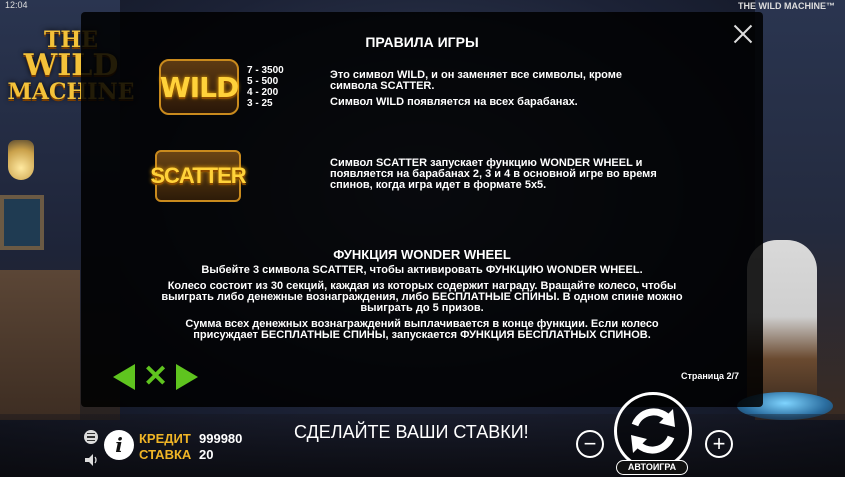 The width and height of the screenshot is (845, 477). What do you see at coordinates (206, 454) in the screenshot?
I see `bet-value: 20` at bounding box center [206, 454].